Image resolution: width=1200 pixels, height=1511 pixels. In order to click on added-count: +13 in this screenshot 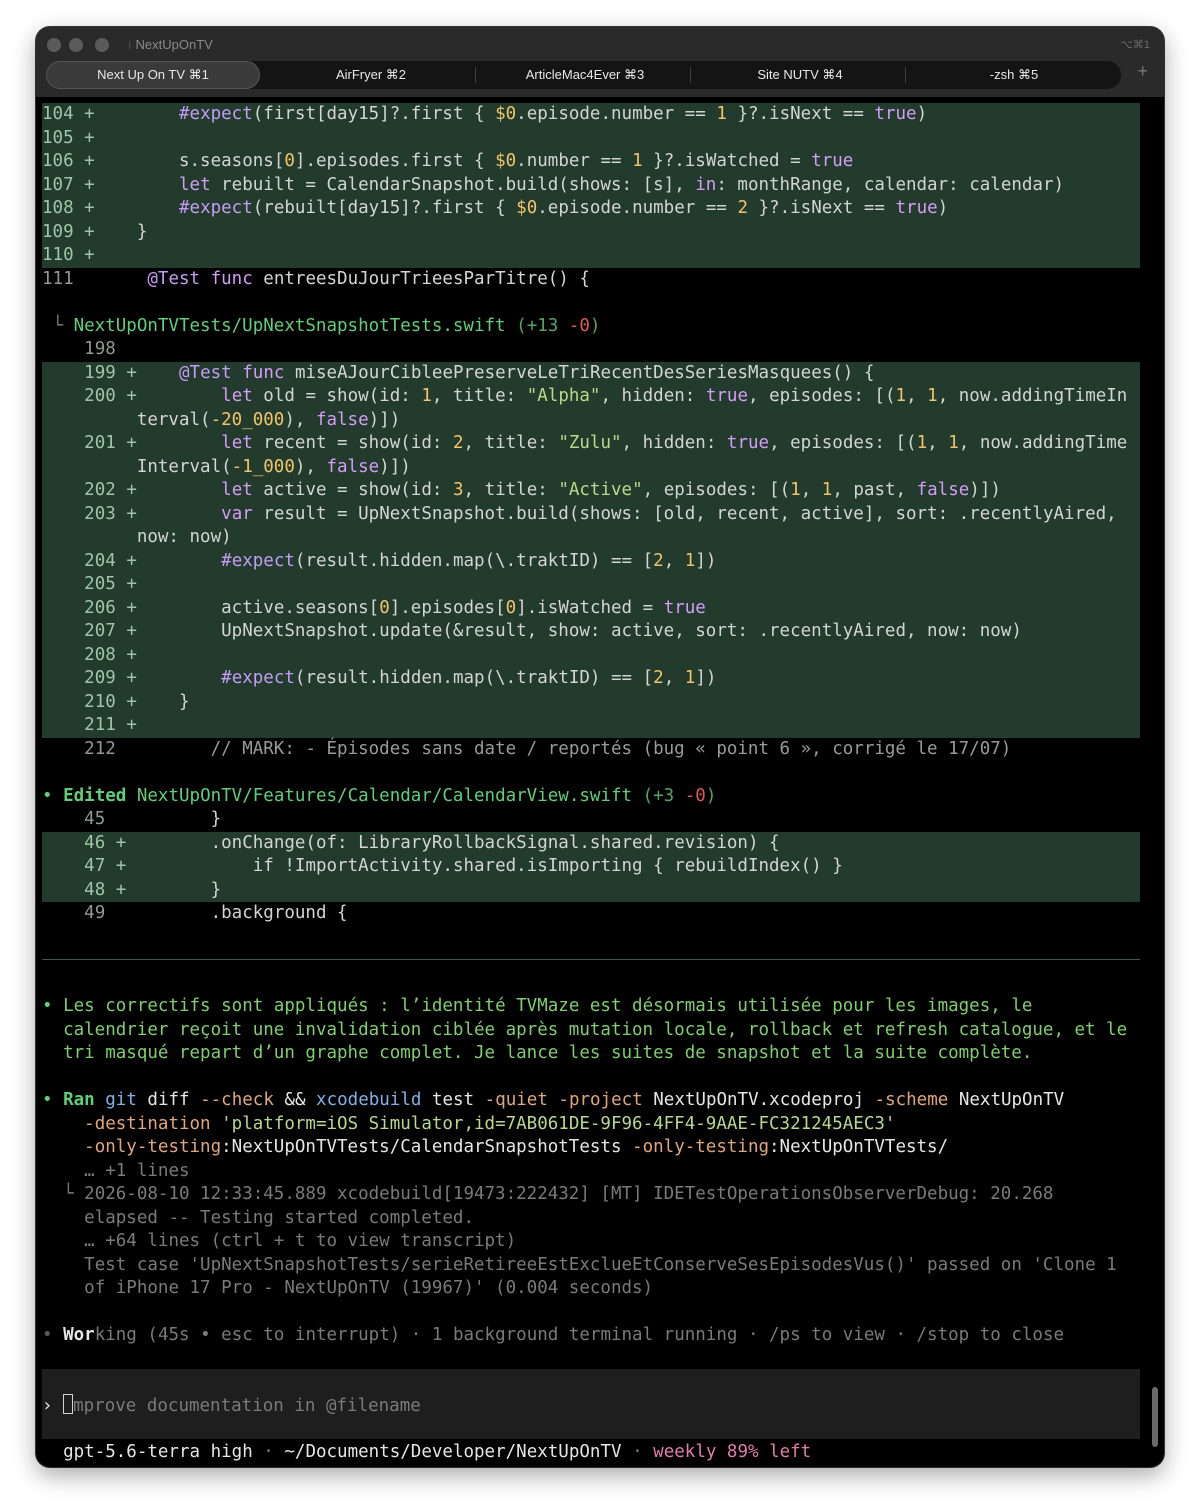, I will do `click(542, 325)`.